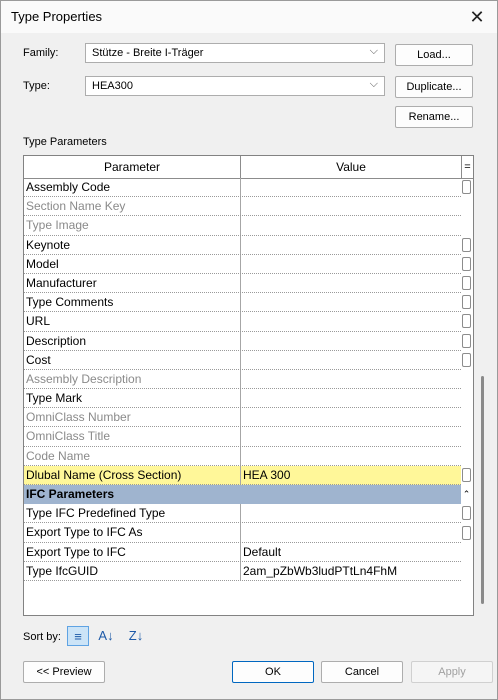 The image size is (498, 700). What do you see at coordinates (68, 187) in the screenshot?
I see `parameter-name: Assembly Code` at bounding box center [68, 187].